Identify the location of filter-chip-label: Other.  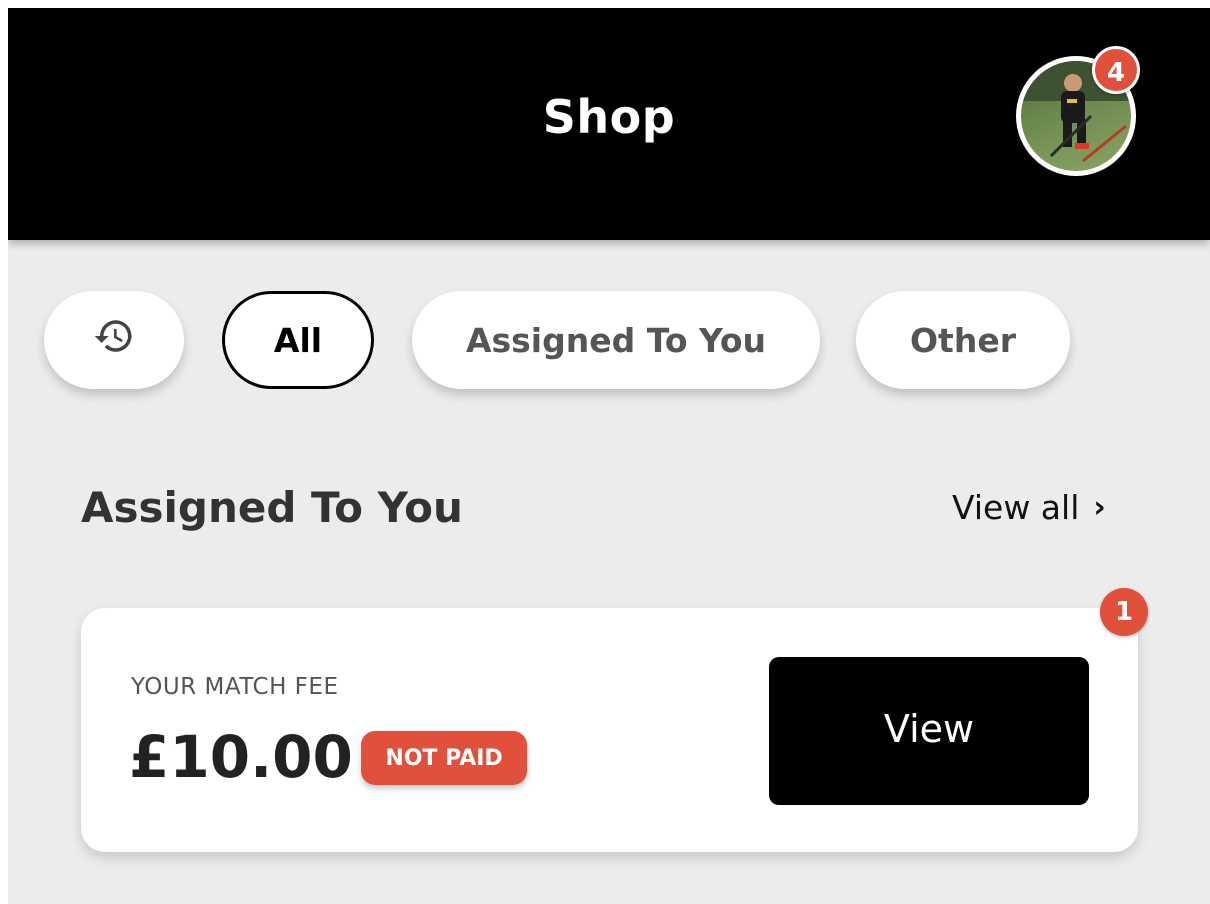
(963, 340).